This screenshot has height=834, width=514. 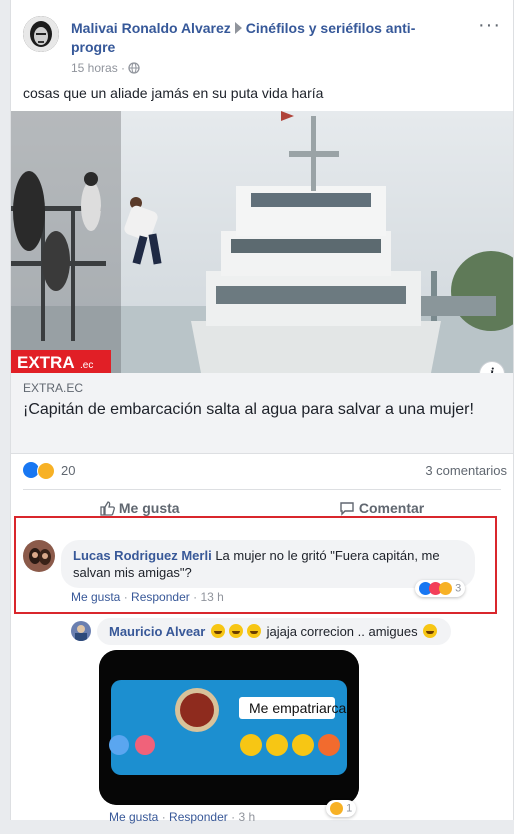 What do you see at coordinates (94, 68) in the screenshot?
I see `post-time: 15 horas` at bounding box center [94, 68].